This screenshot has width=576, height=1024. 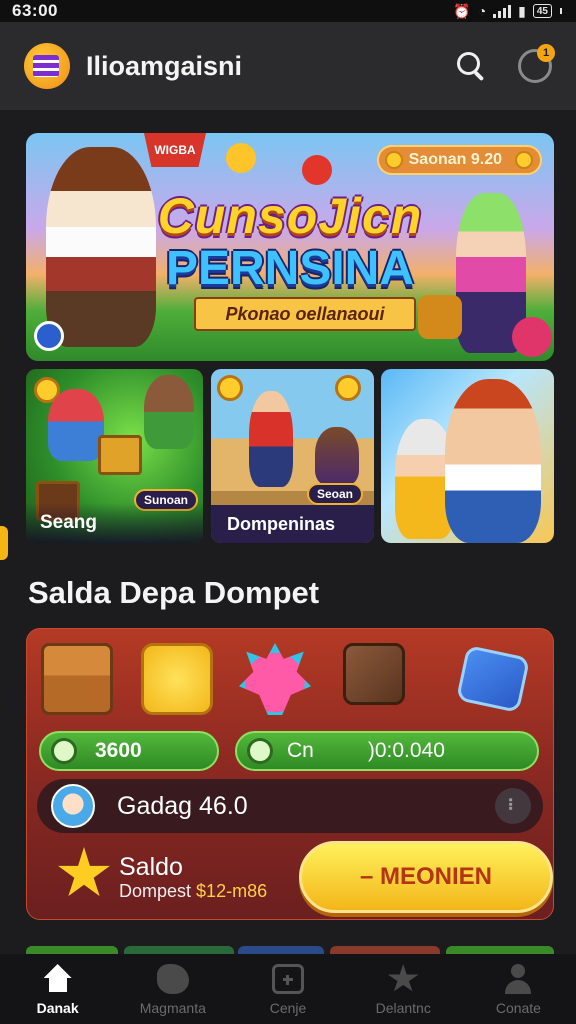 What do you see at coordinates (164, 65) in the screenshot?
I see `app-title: Ilioamgaisni` at bounding box center [164, 65].